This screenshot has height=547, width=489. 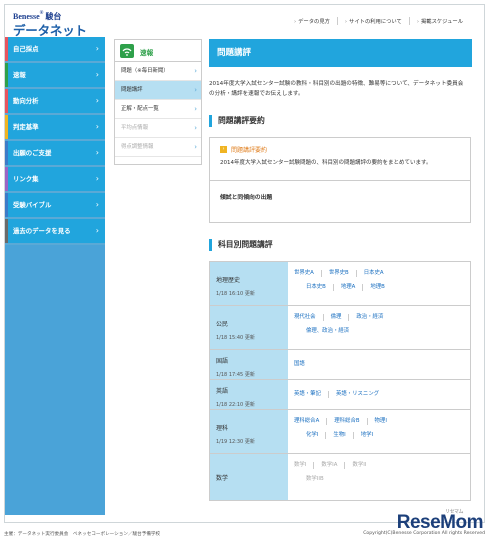 I want to click on page-title: 問題講評, so click(x=340, y=53).